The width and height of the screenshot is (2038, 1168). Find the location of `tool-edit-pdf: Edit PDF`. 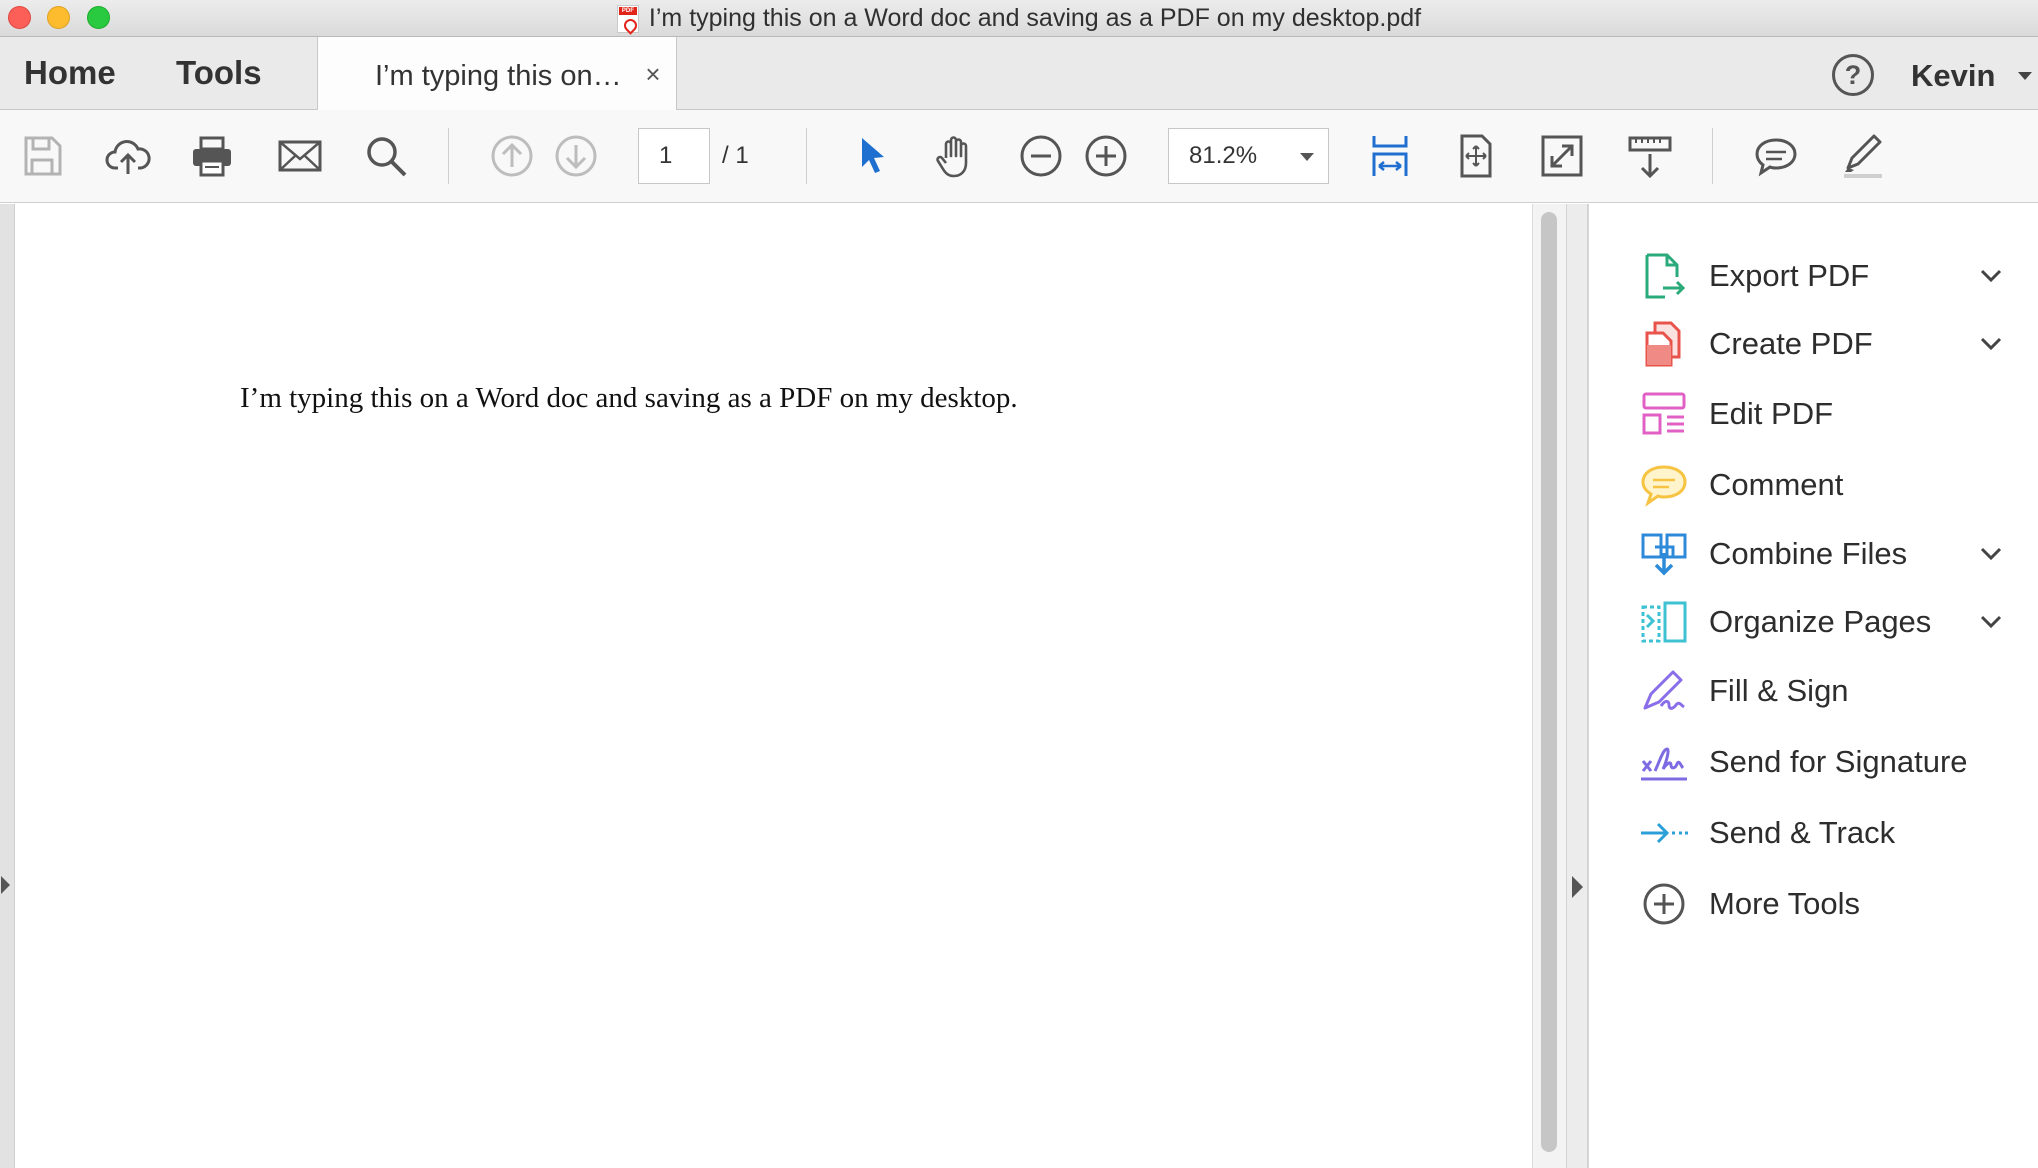

tool-edit-pdf: Edit PDF is located at coordinates (1813, 414).